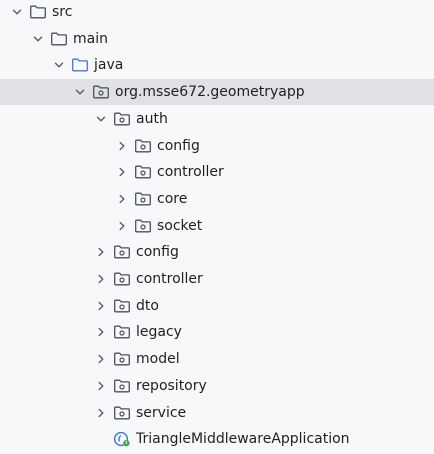  What do you see at coordinates (217, 39) in the screenshot?
I see `tree-row: main` at bounding box center [217, 39].